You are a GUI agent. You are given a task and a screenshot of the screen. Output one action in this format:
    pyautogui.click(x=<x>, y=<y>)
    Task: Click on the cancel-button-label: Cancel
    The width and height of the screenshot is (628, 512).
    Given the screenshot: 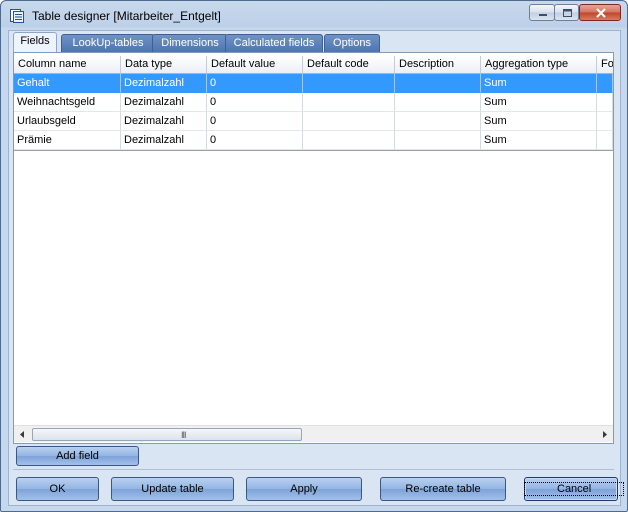 What is the action you would take?
    pyautogui.click(x=574, y=489)
    